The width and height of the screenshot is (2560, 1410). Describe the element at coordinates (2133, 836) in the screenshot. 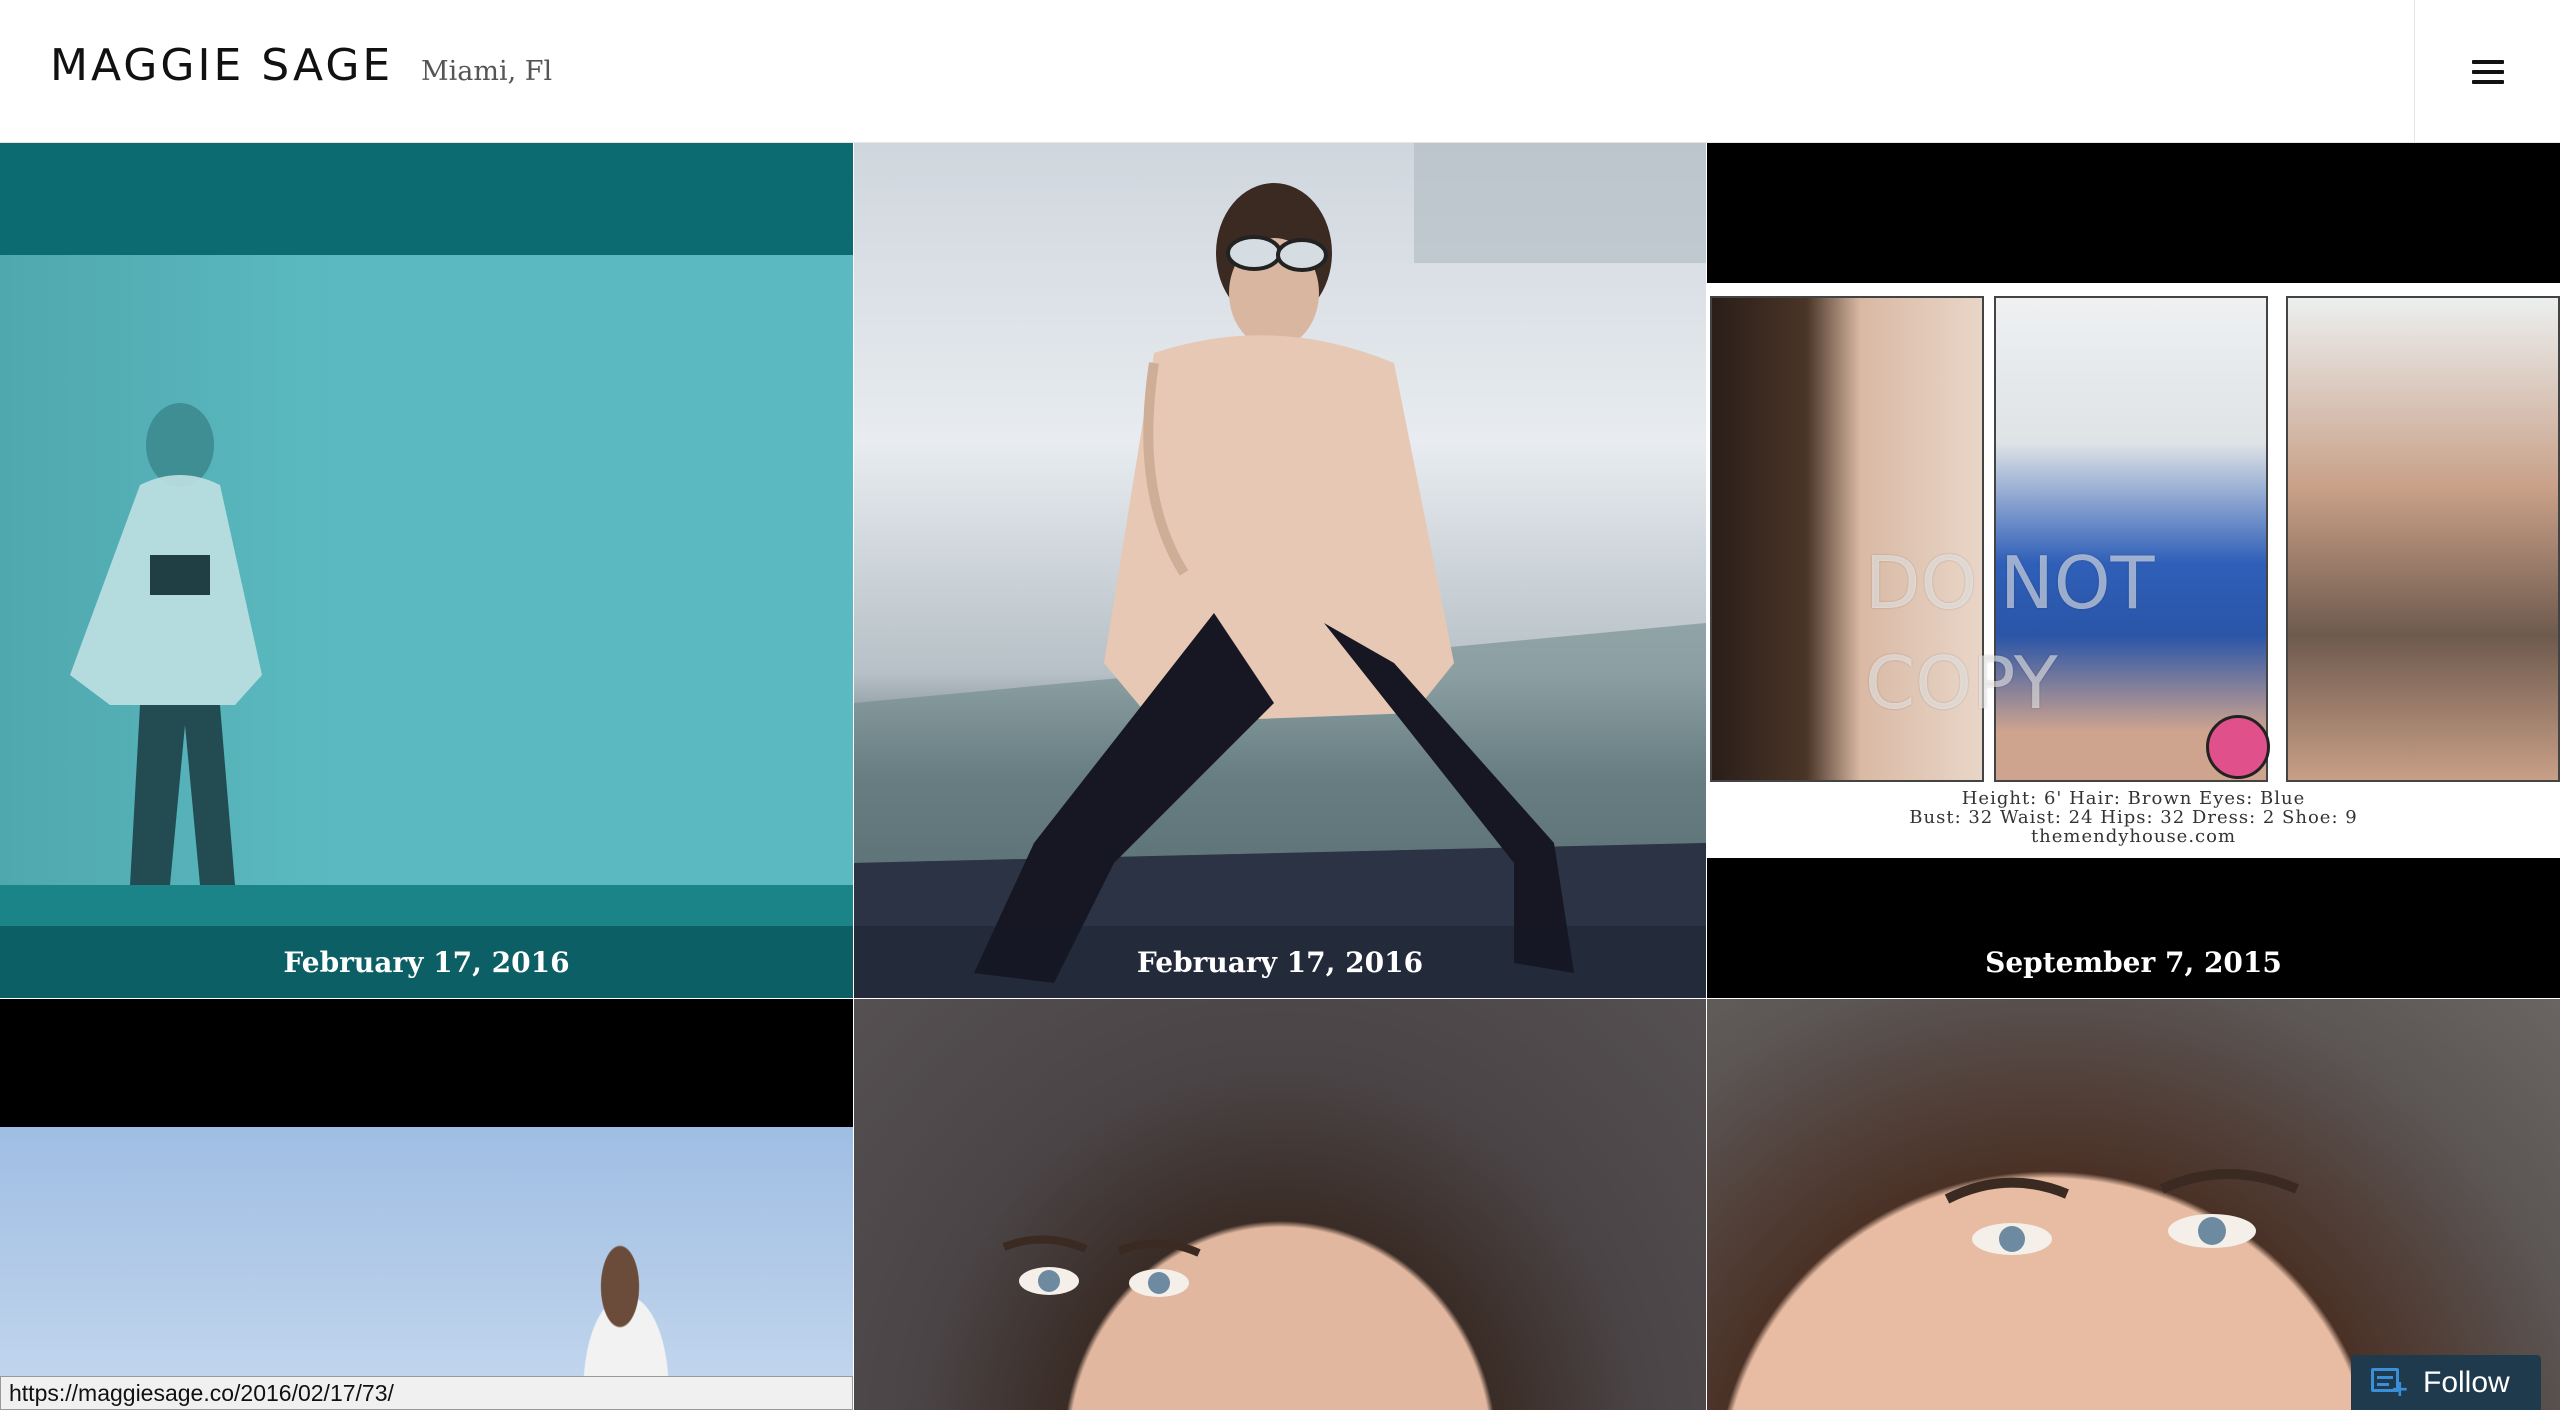

I see `stats-line: themendyhouse.com` at that location.